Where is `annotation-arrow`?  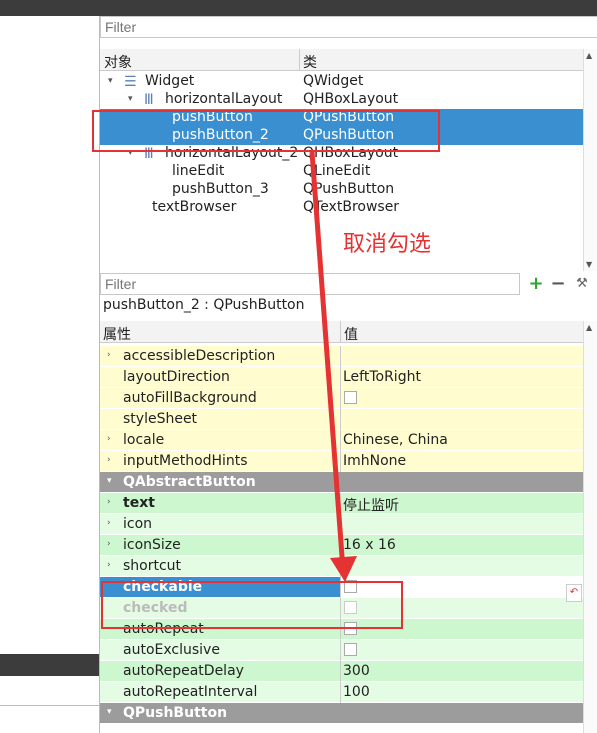
annotation-arrow is located at coordinates (333, 366).